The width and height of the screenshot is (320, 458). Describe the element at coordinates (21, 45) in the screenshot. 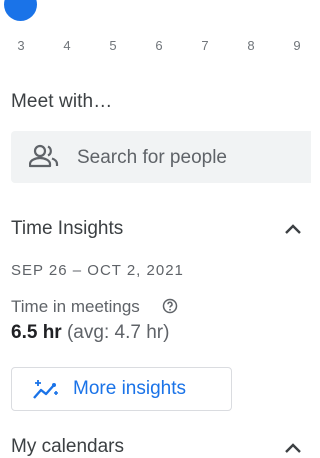

I see `mini-calendar-day: 3` at that location.